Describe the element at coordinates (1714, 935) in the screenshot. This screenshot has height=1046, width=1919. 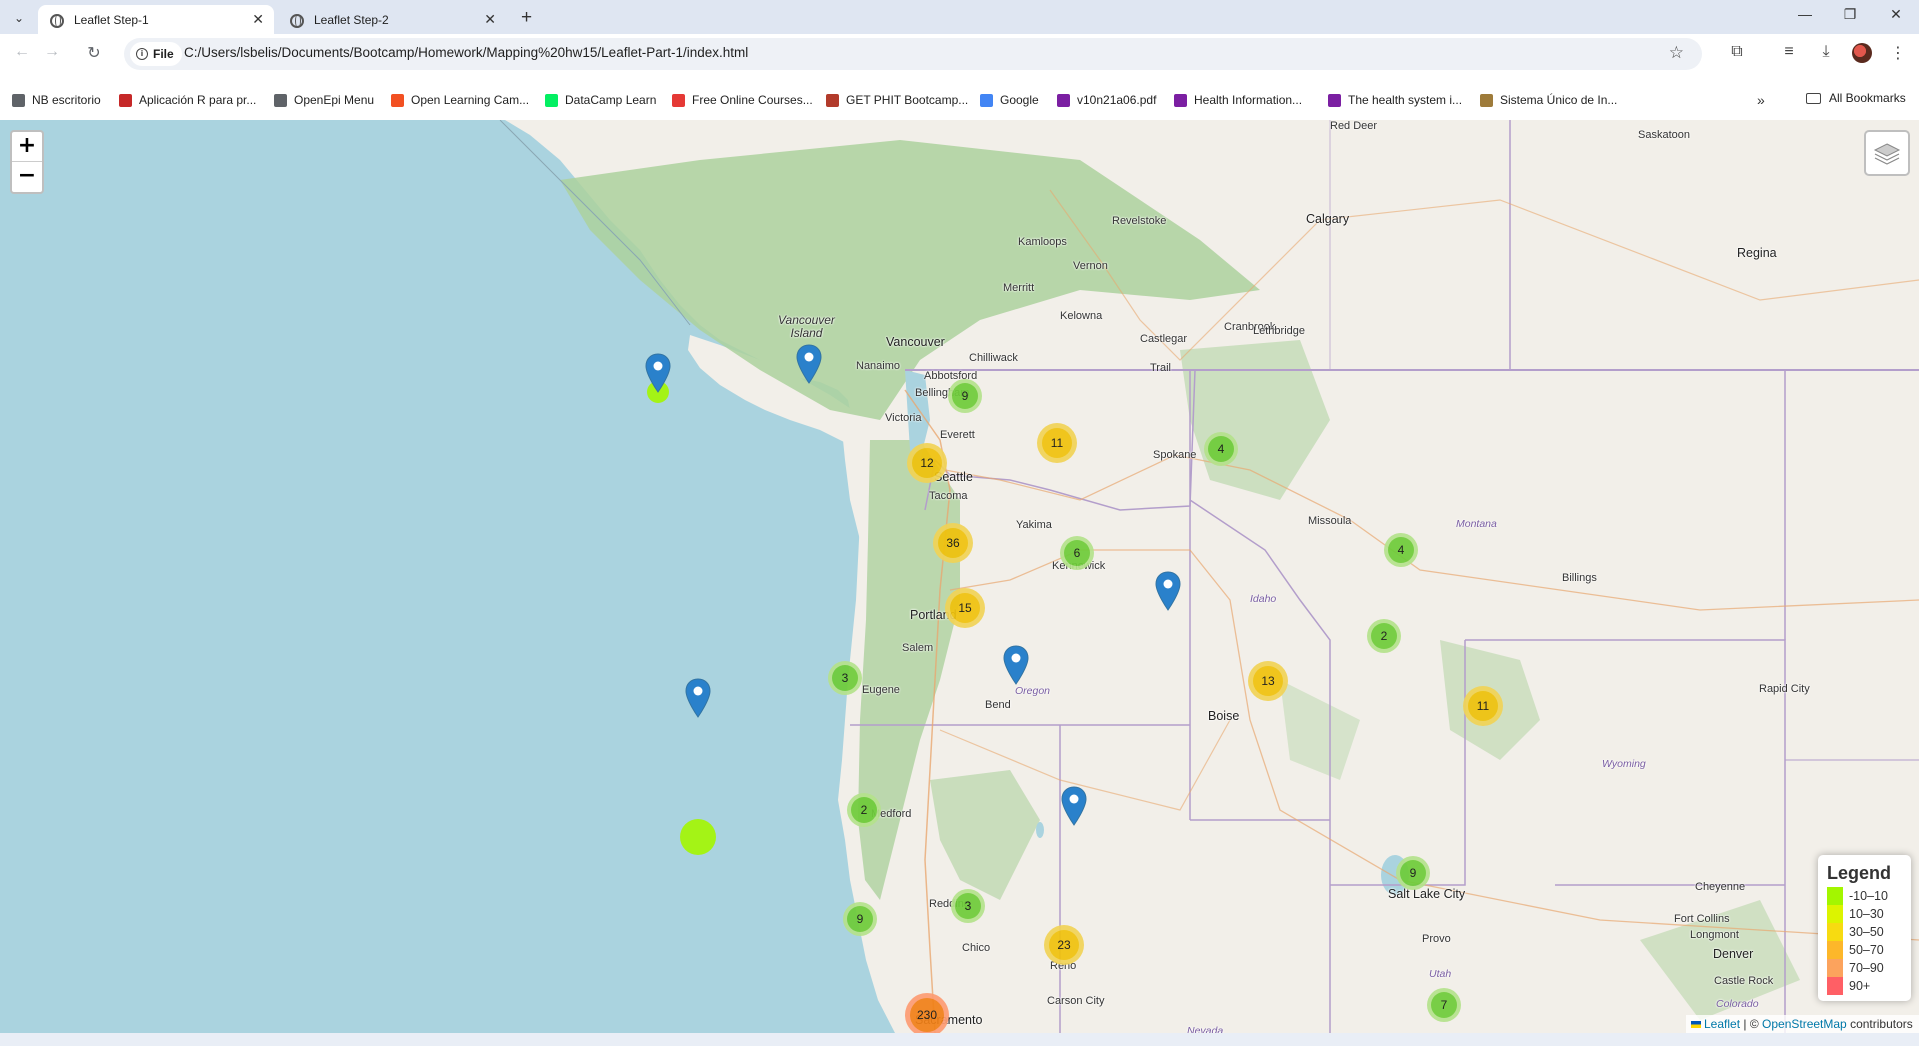
I see `place-label-longmont: Longmont` at that location.